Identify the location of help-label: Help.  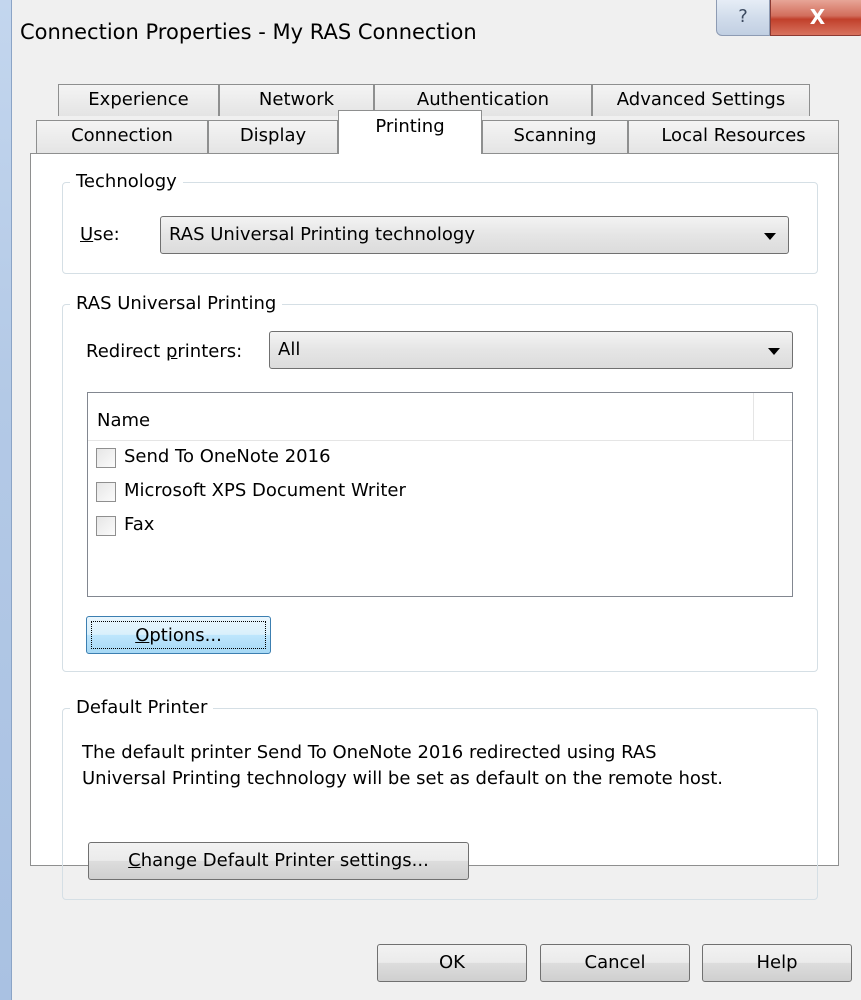
(777, 962).